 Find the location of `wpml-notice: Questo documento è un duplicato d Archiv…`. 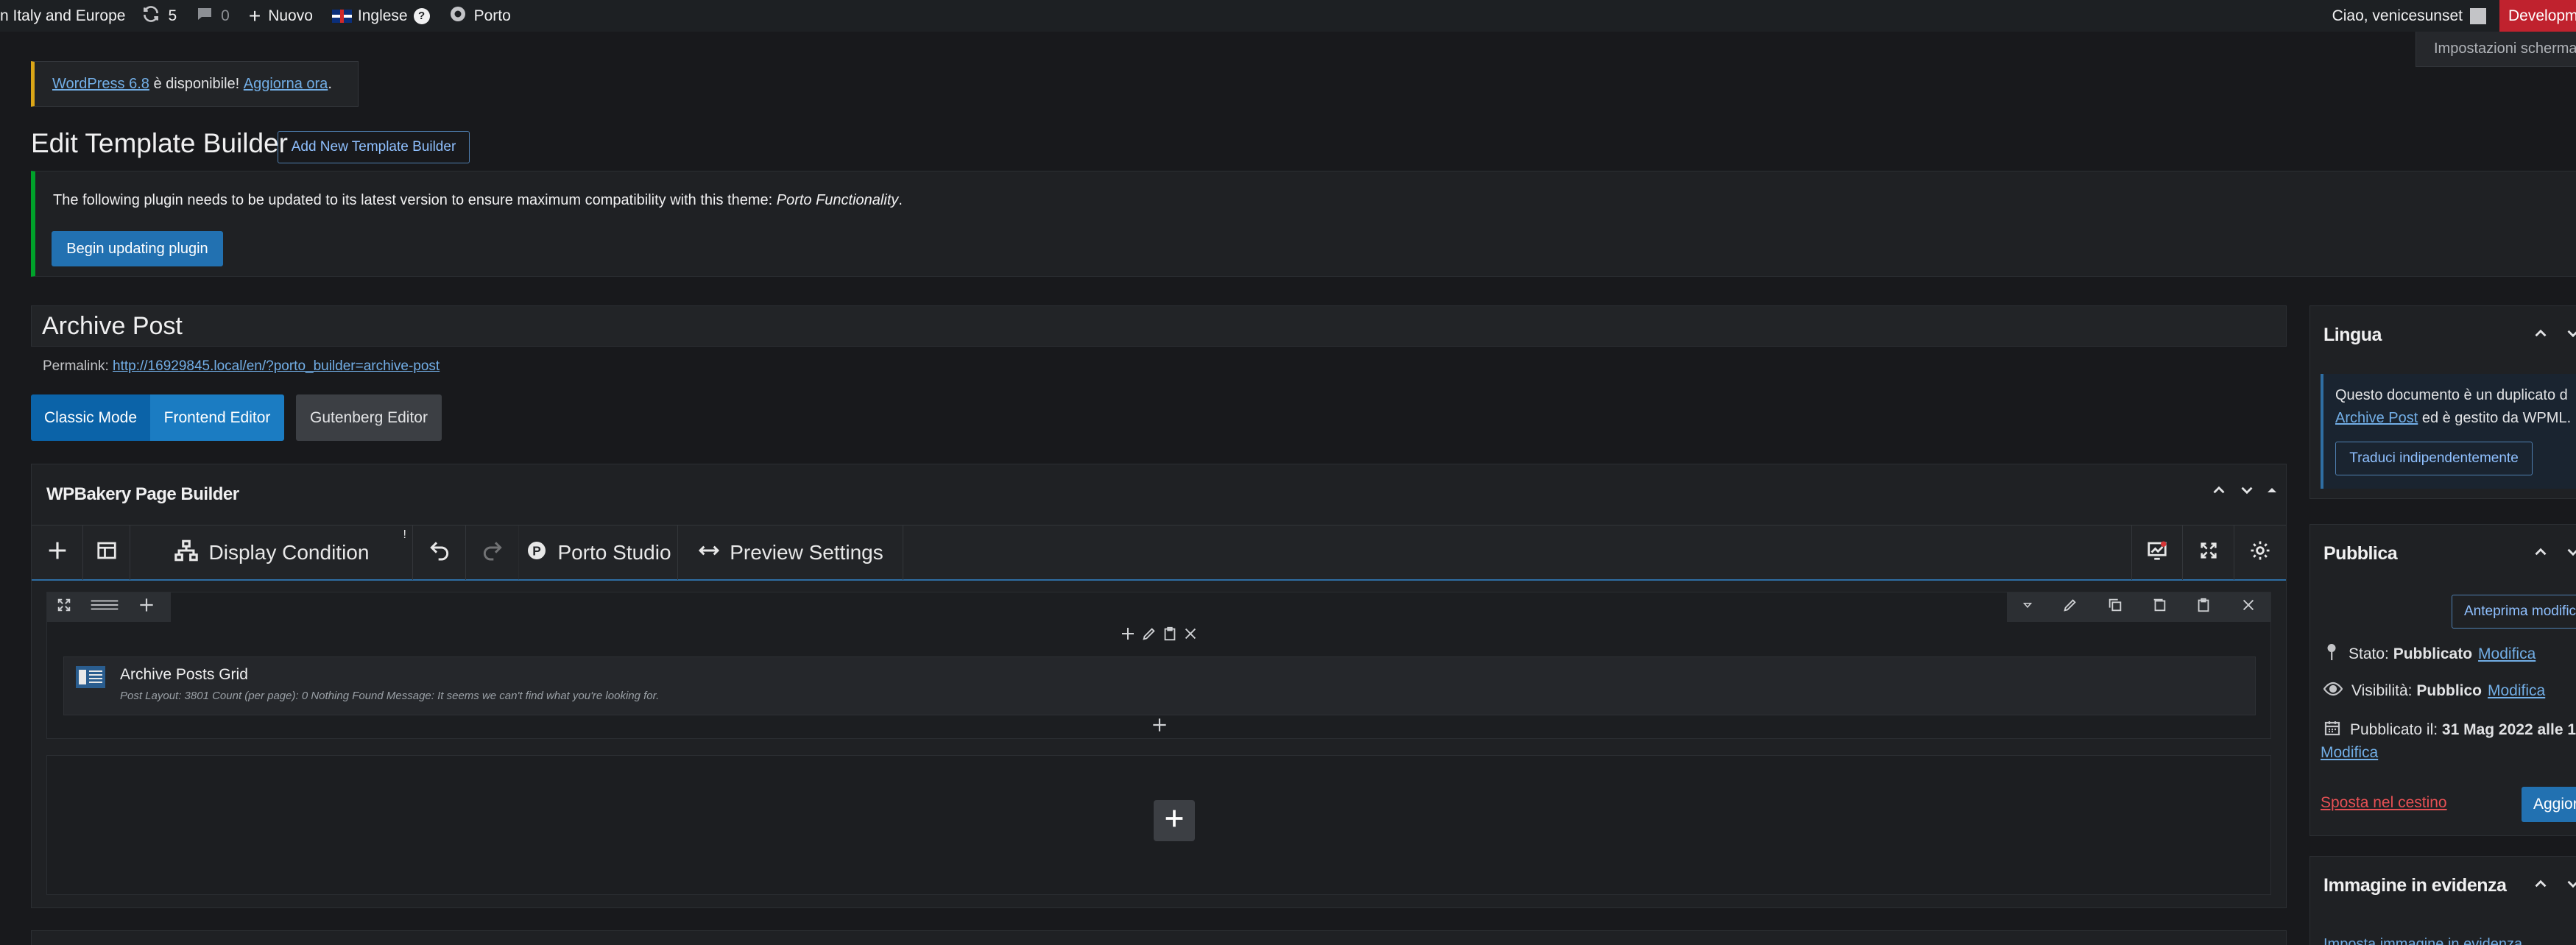

wpml-notice: Questo documento è un duplicato d Archiv… is located at coordinates (2448, 432).